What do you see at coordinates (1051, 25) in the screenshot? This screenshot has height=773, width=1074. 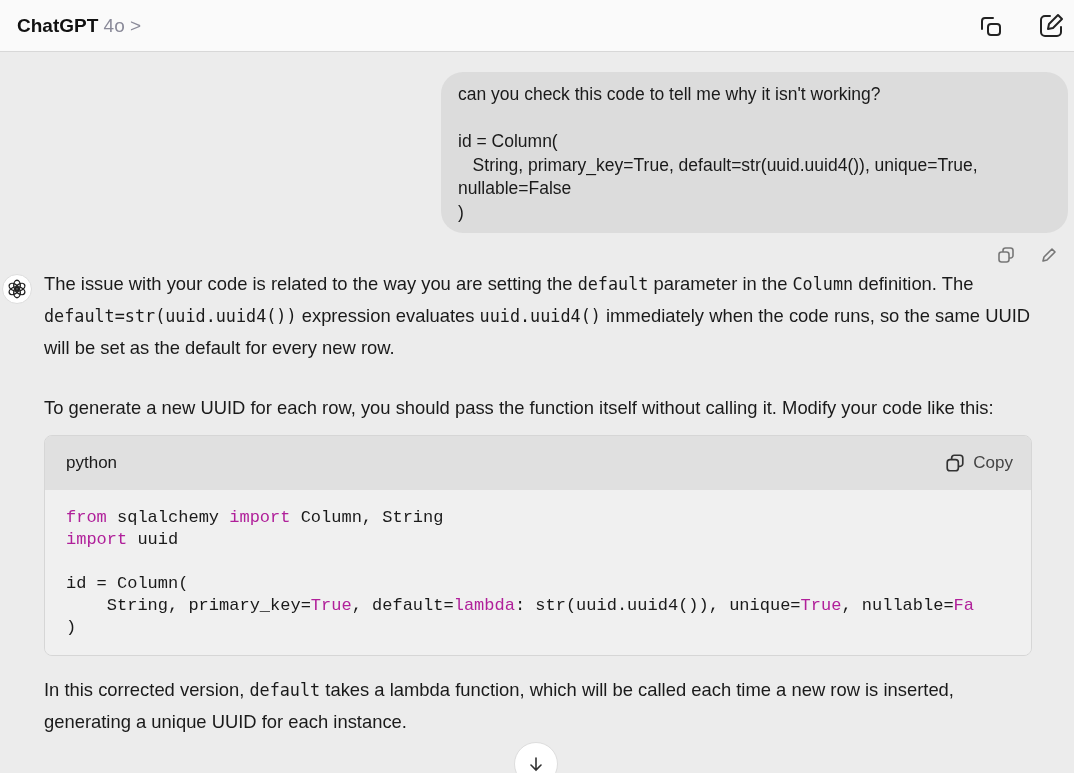 I see `new-chat-icon` at bounding box center [1051, 25].